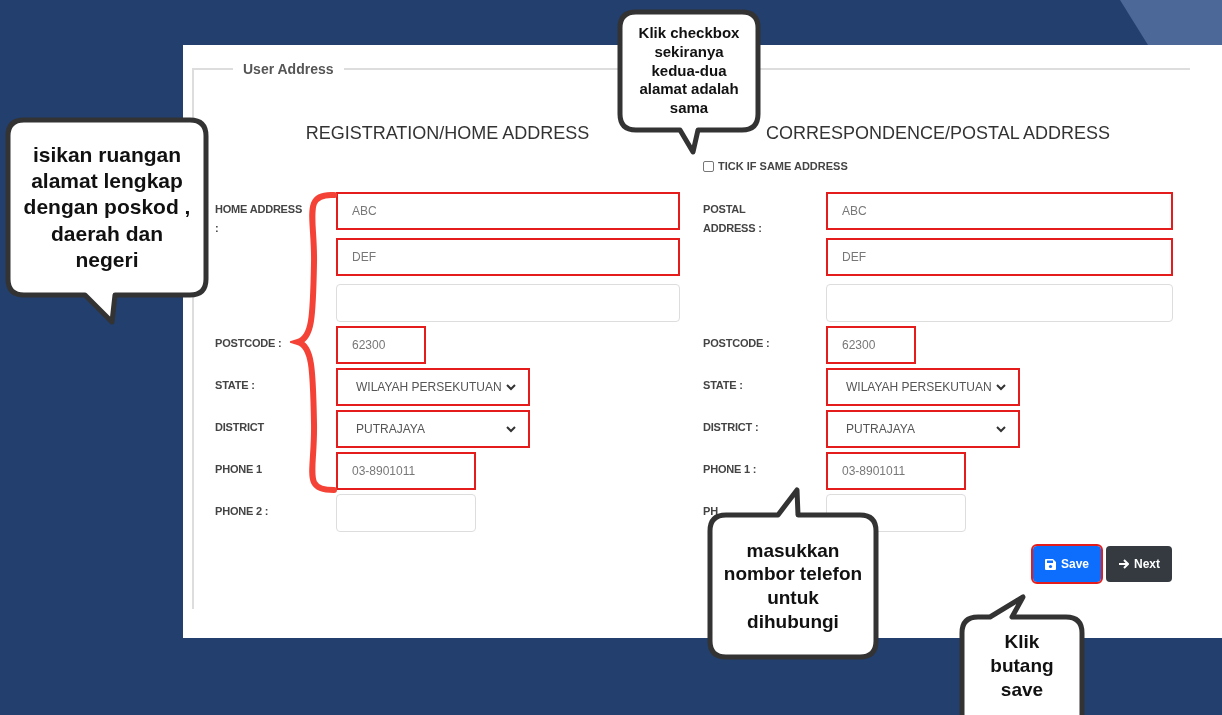 Image resolution: width=1222 pixels, height=715 pixels. Describe the element at coordinates (447, 133) in the screenshot. I see `section-heading: REGISTRATION/HOME ADDRESS` at that location.